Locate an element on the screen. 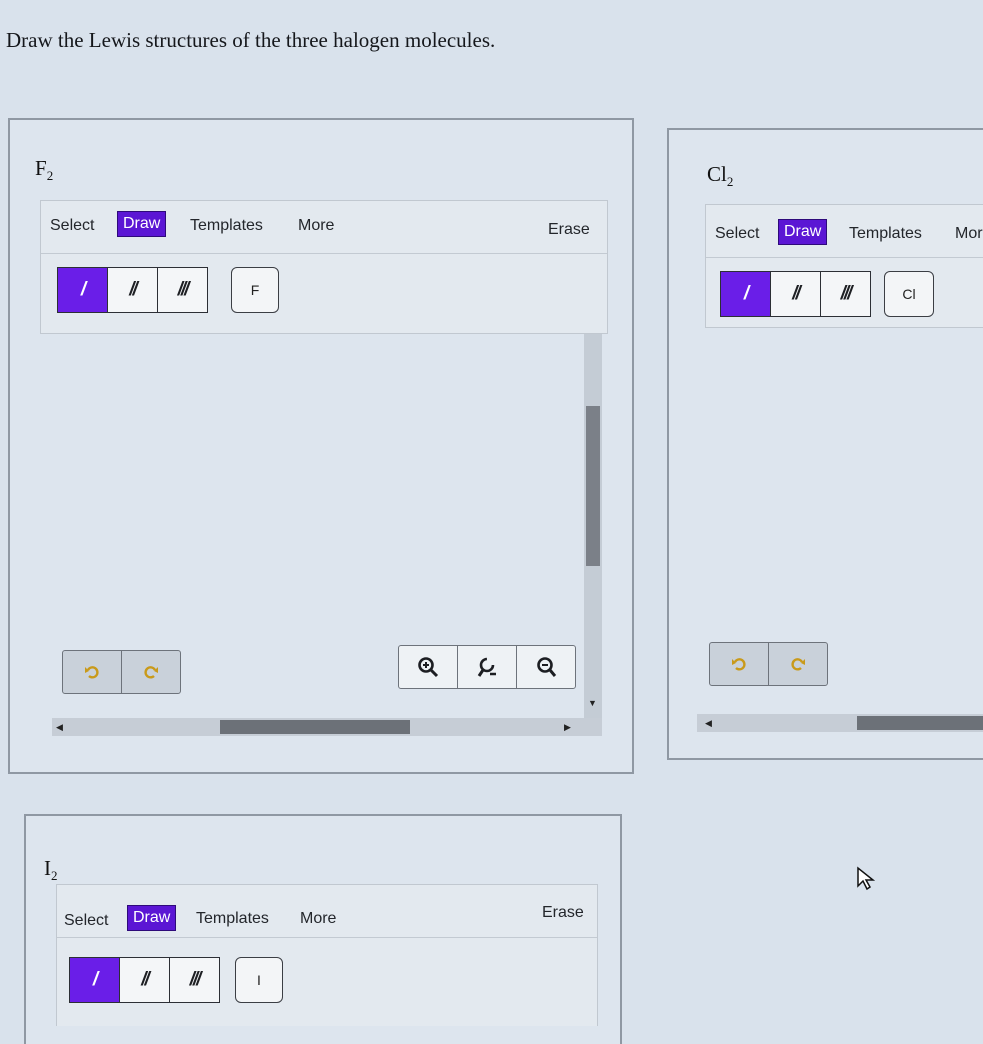 This screenshot has width=983, height=1044. atom-i-button: I is located at coordinates (259, 980).